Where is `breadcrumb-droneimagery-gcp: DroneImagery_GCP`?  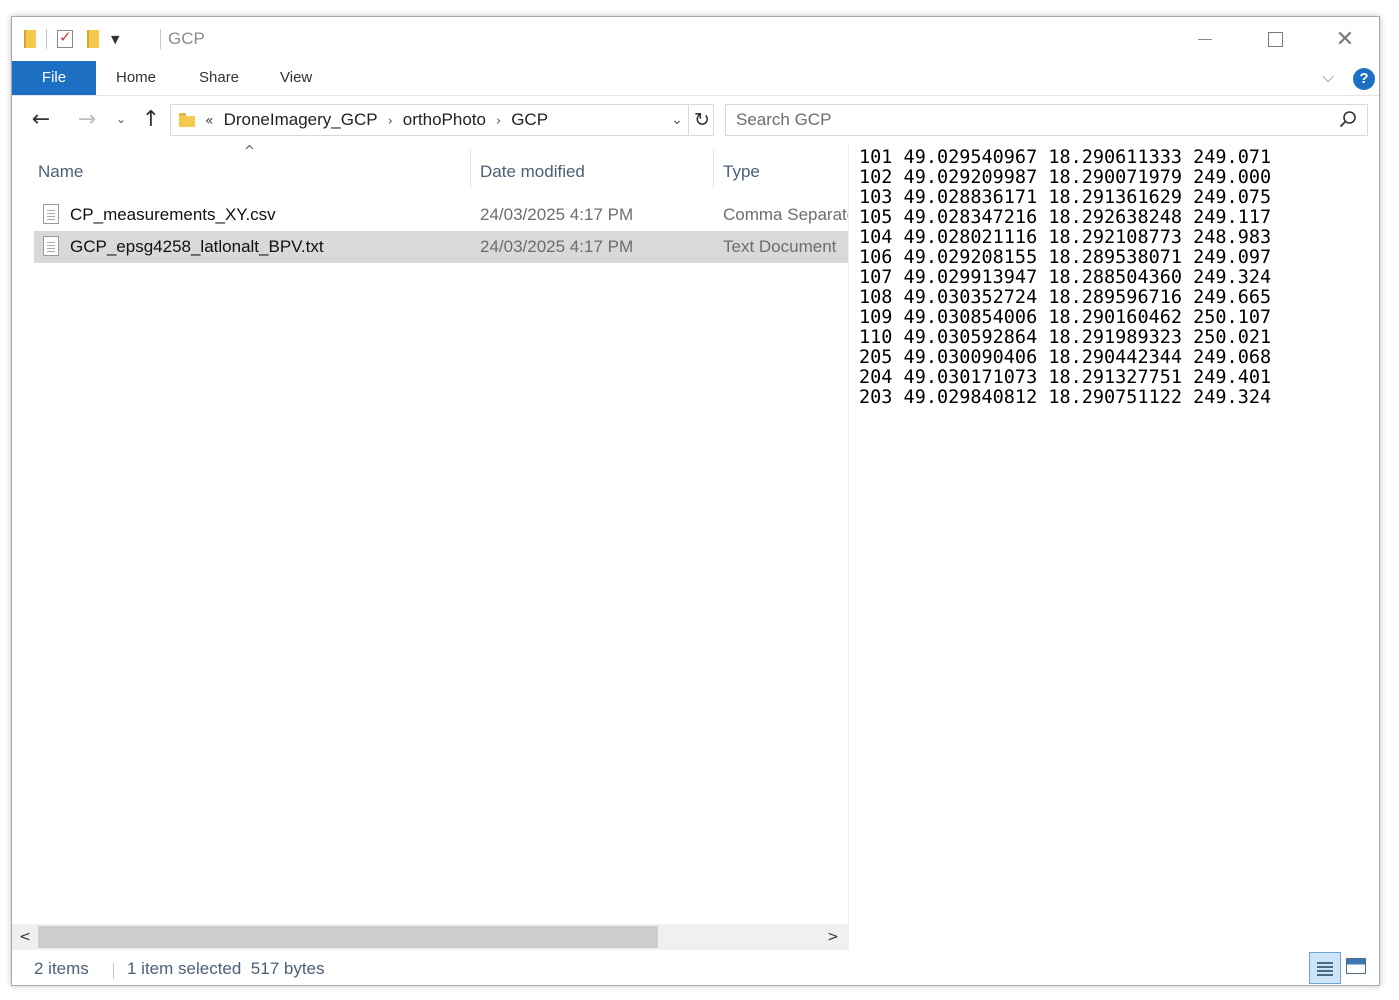 breadcrumb-droneimagery-gcp: DroneImagery_GCP is located at coordinates (301, 119).